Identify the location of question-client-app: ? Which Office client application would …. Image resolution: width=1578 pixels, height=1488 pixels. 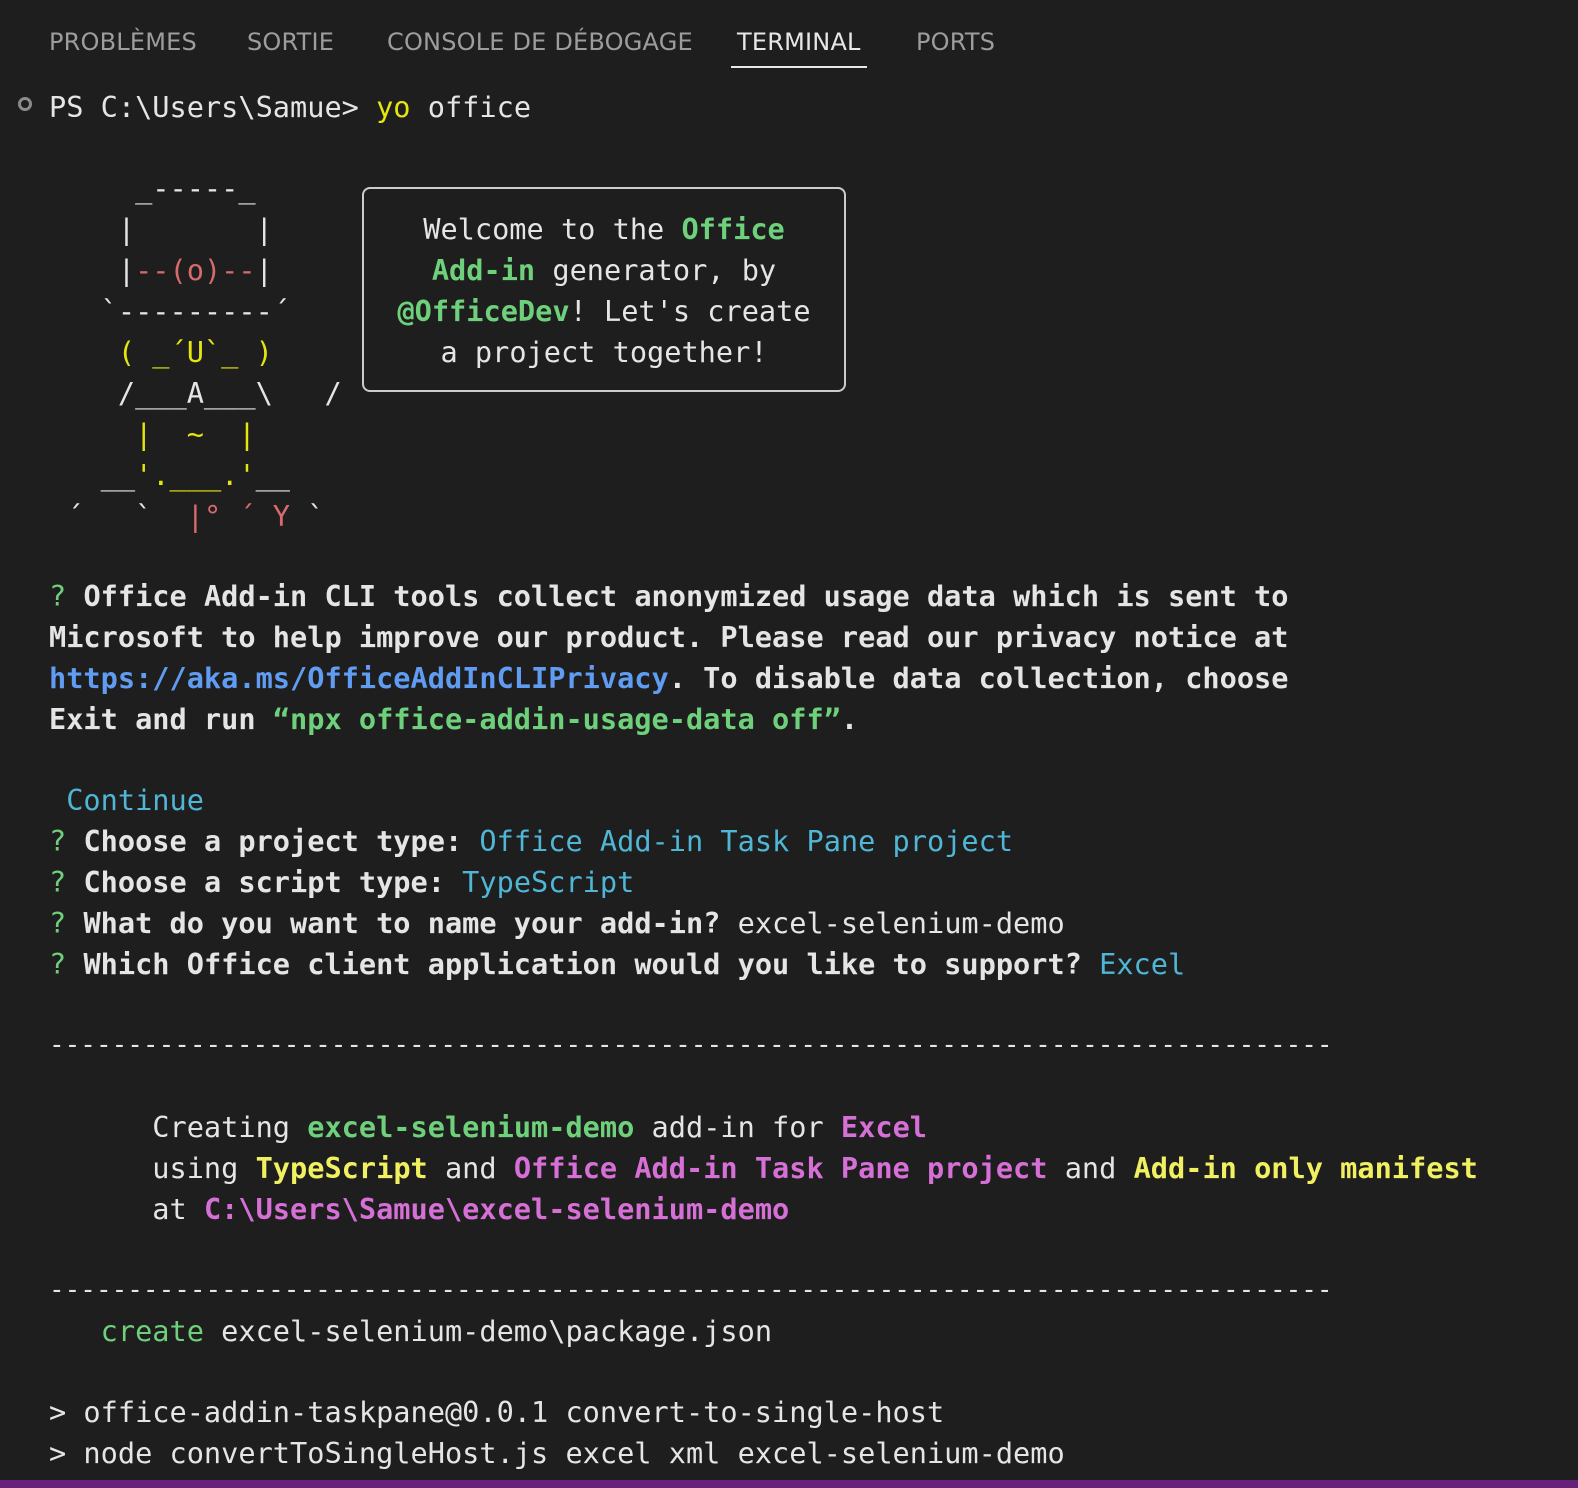
(617, 964).